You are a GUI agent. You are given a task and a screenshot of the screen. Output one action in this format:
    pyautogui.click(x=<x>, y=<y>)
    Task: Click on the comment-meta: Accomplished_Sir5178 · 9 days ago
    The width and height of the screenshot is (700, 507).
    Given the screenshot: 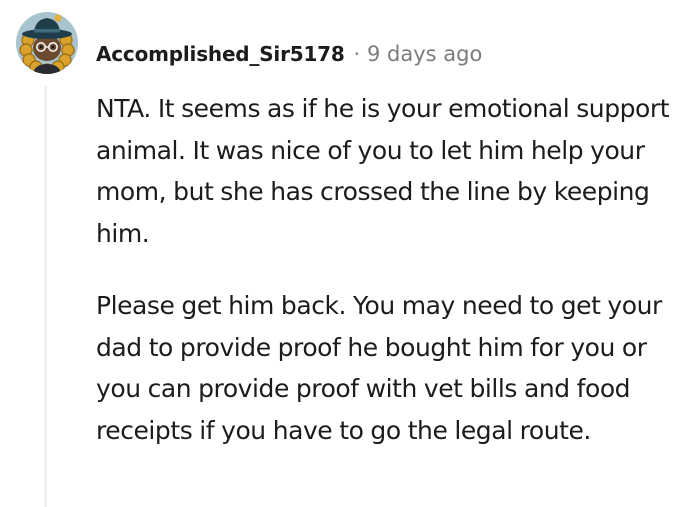 What is the action you would take?
    pyautogui.click(x=289, y=54)
    